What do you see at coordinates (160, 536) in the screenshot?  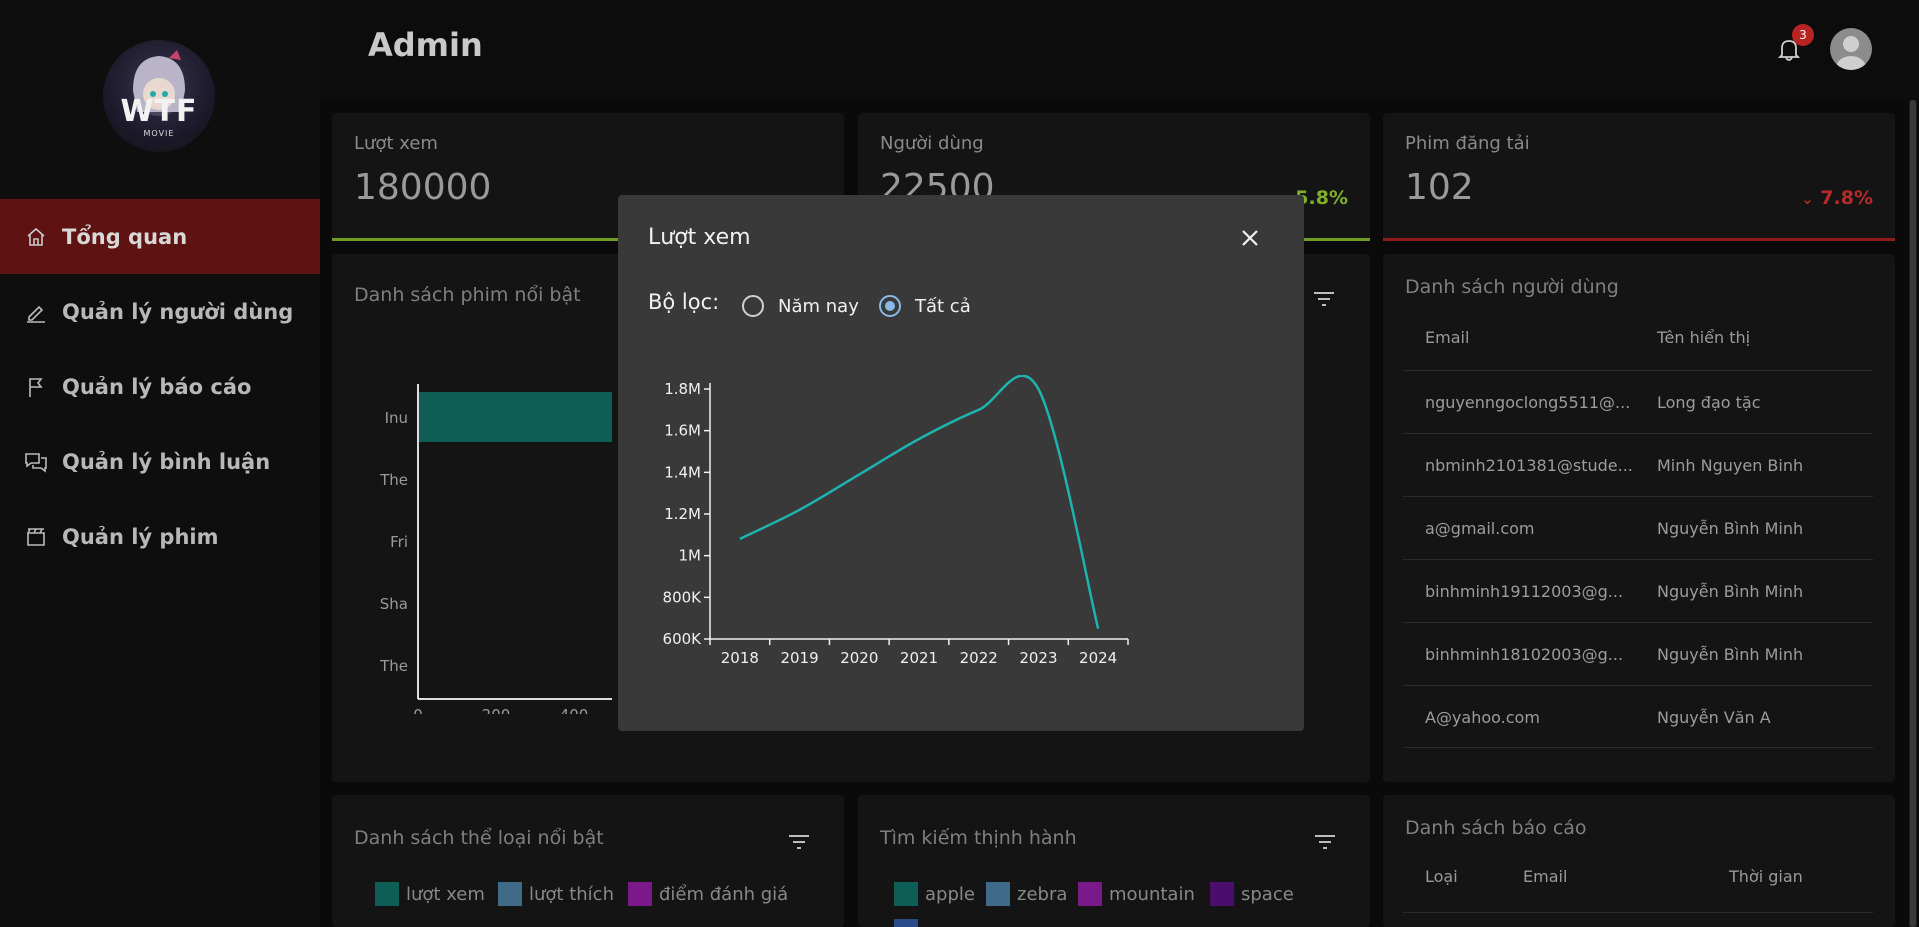 I see `sidebar-item-movies: Quản lý phim` at bounding box center [160, 536].